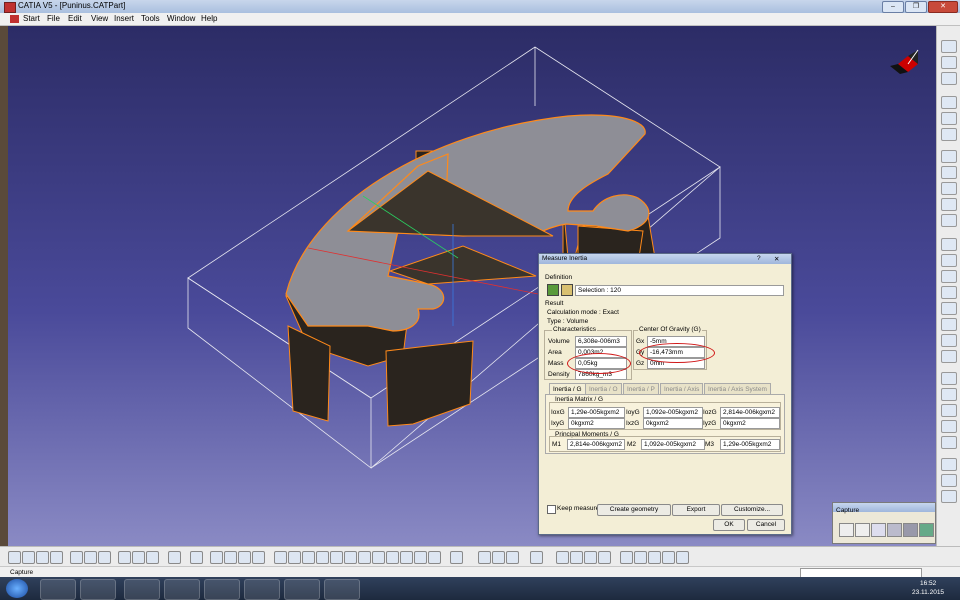 This screenshot has height=600, width=960. I want to click on dialog-close-button: ✕, so click(776, 259).